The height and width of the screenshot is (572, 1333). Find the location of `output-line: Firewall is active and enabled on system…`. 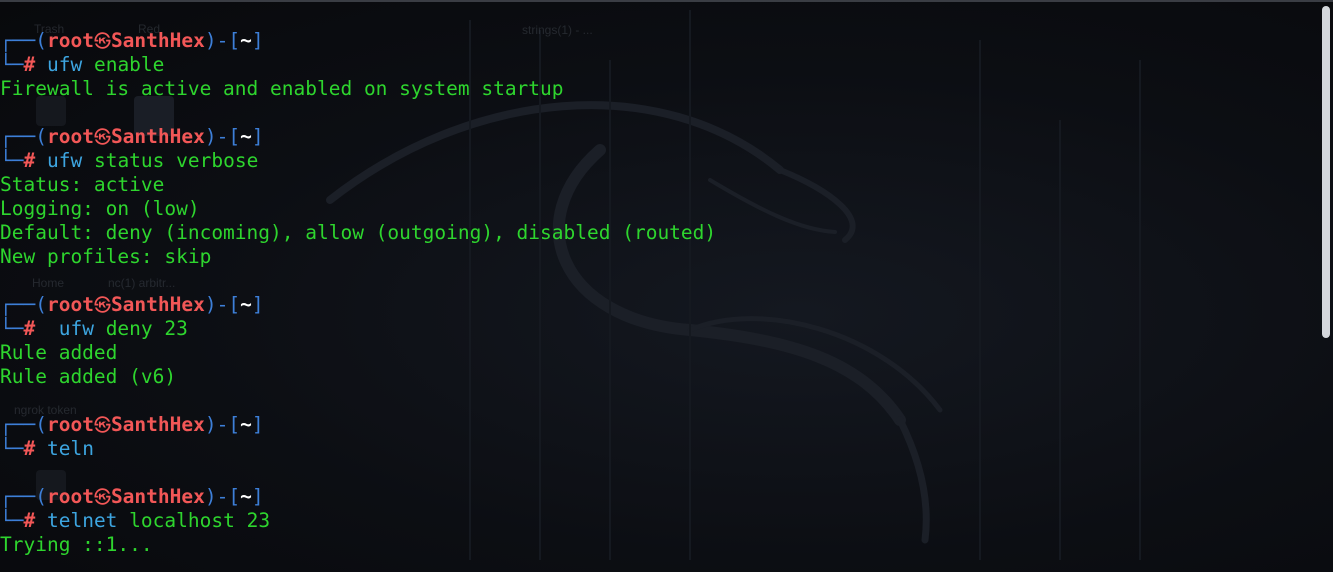

output-line: Firewall is active and enabled on system… is located at coordinates (282, 88).